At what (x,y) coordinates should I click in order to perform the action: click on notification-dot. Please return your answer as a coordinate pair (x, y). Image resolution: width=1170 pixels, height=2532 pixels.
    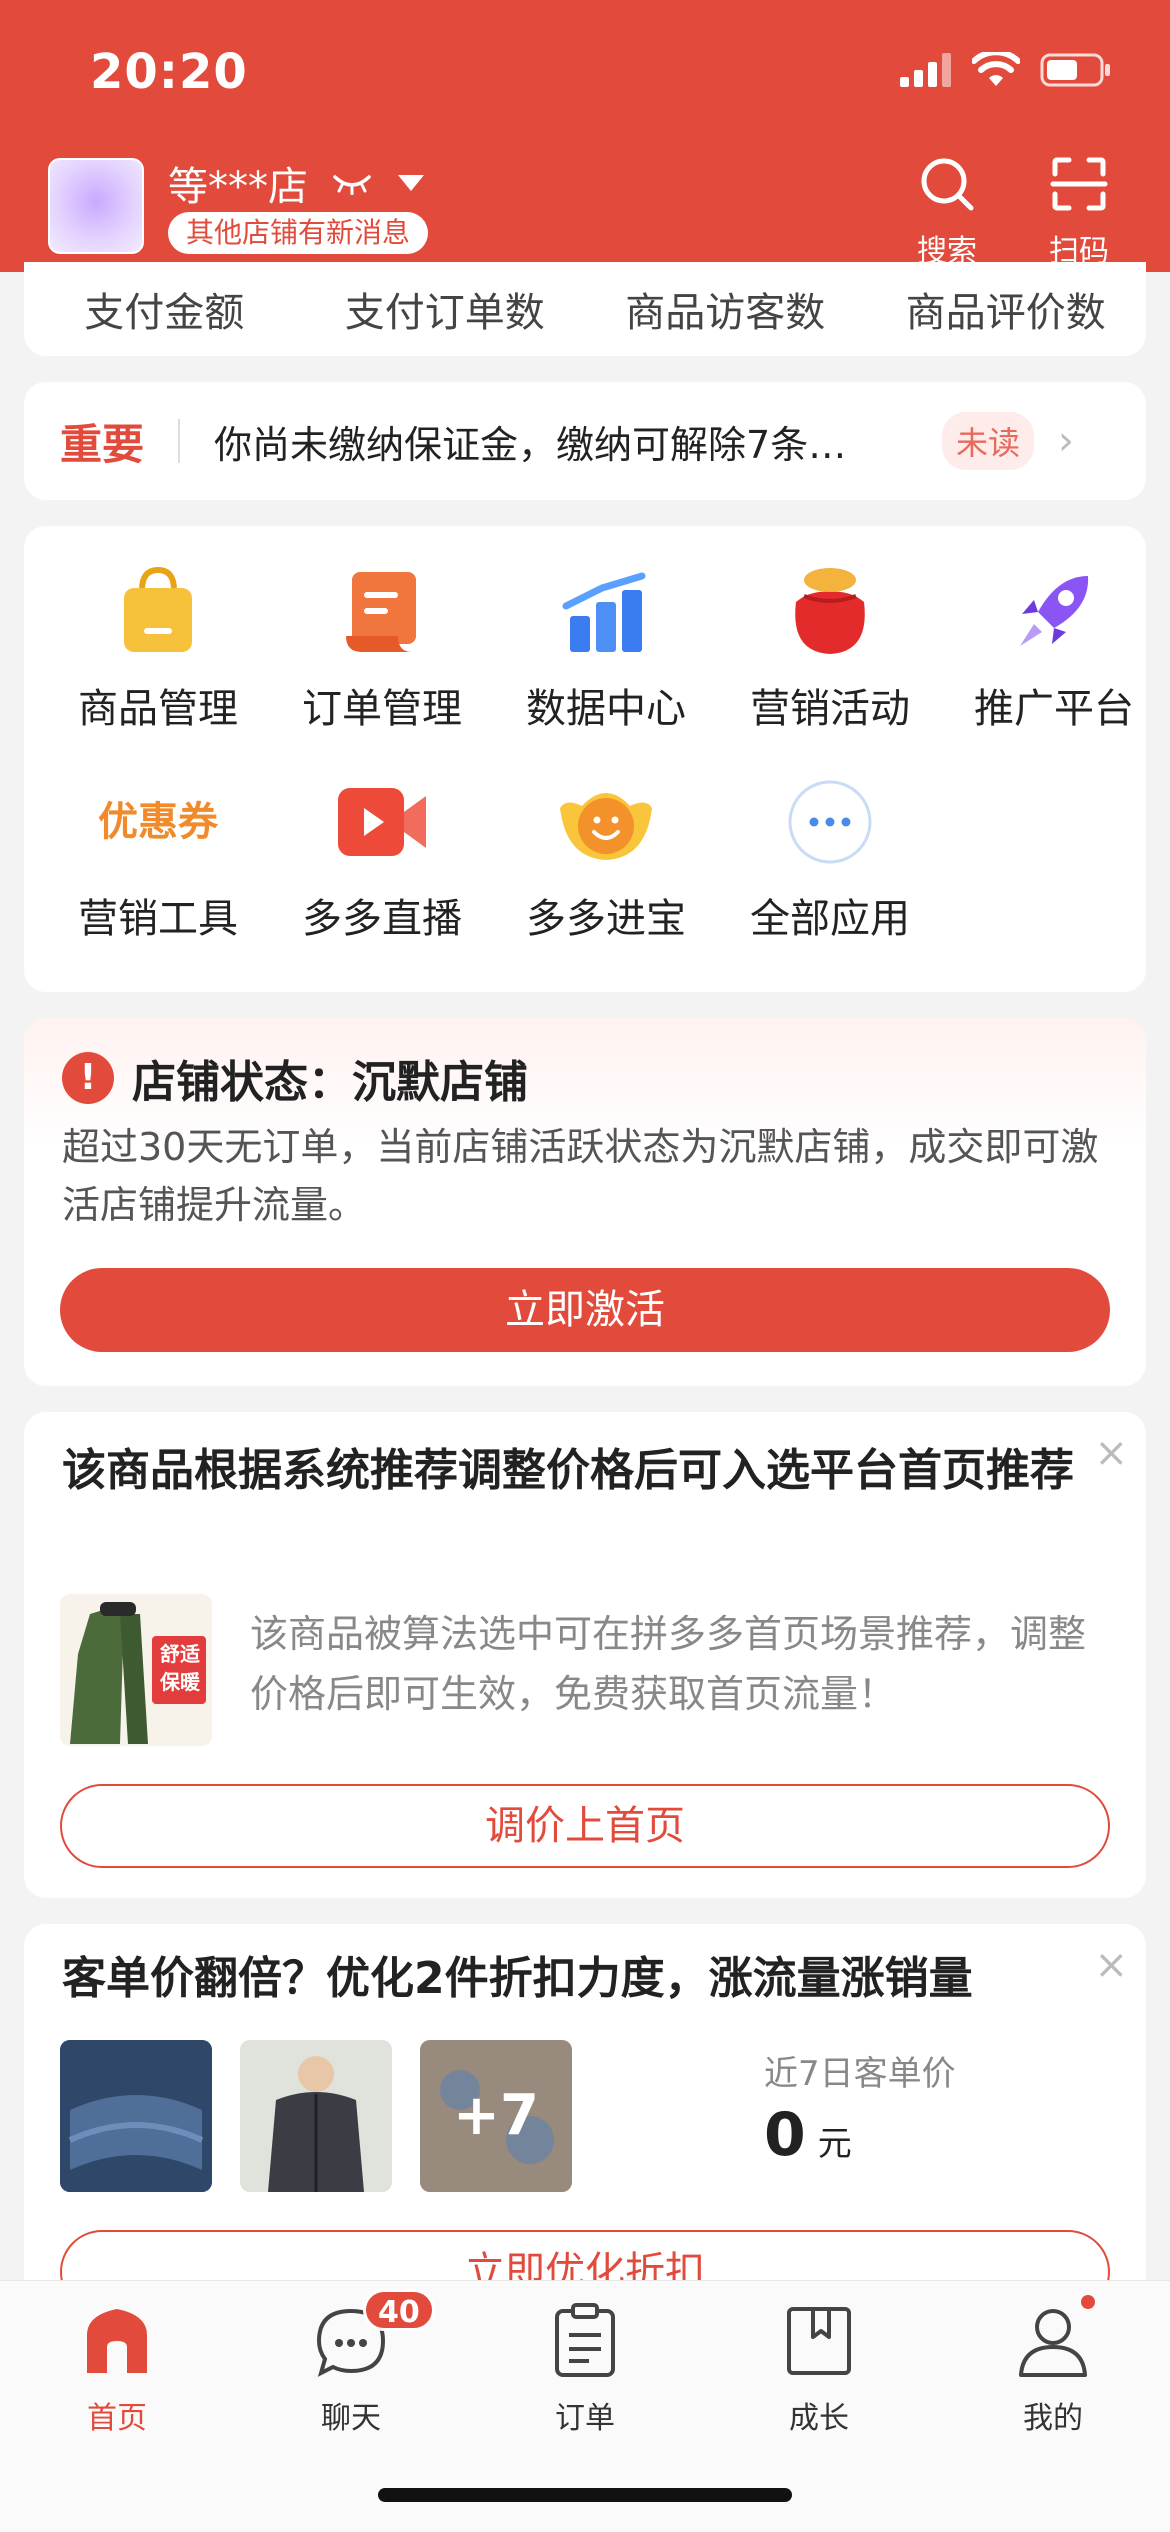
    Looking at the image, I should click on (1088, 2302).